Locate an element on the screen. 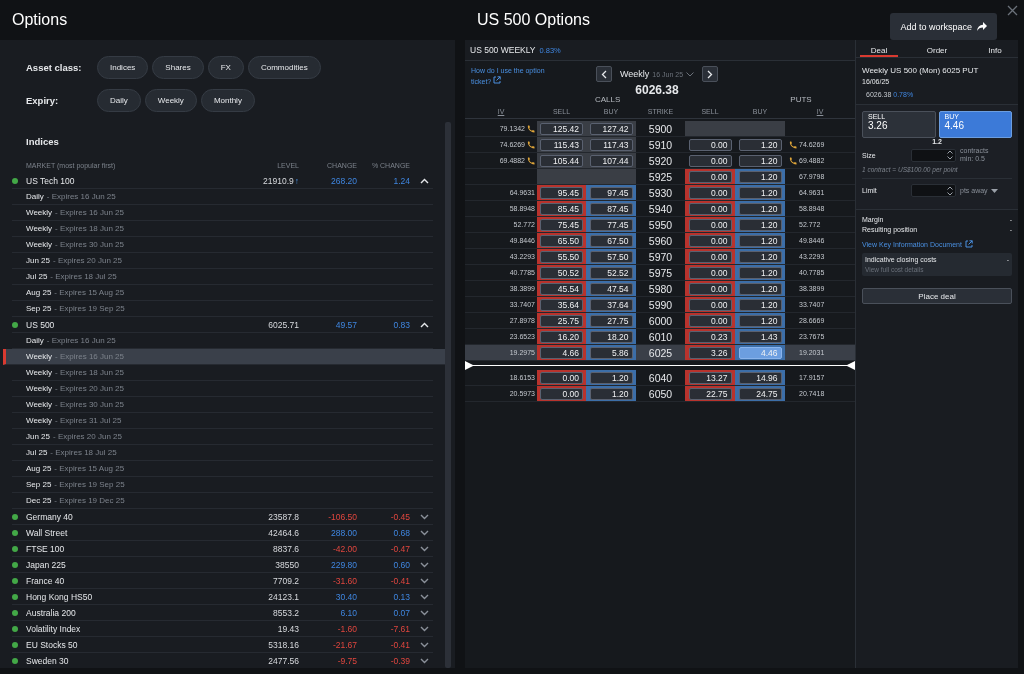 The width and height of the screenshot is (1024, 674). sell-quote-button: 65.50 is located at coordinates (561, 240).